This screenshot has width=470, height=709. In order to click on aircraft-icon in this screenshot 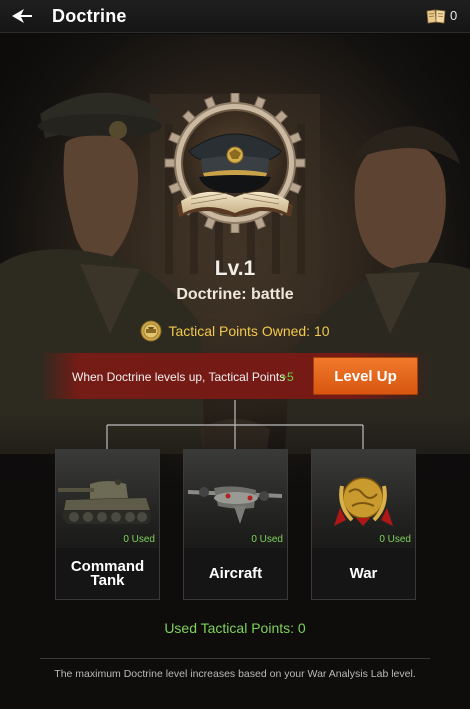, I will do `click(235, 505)`.